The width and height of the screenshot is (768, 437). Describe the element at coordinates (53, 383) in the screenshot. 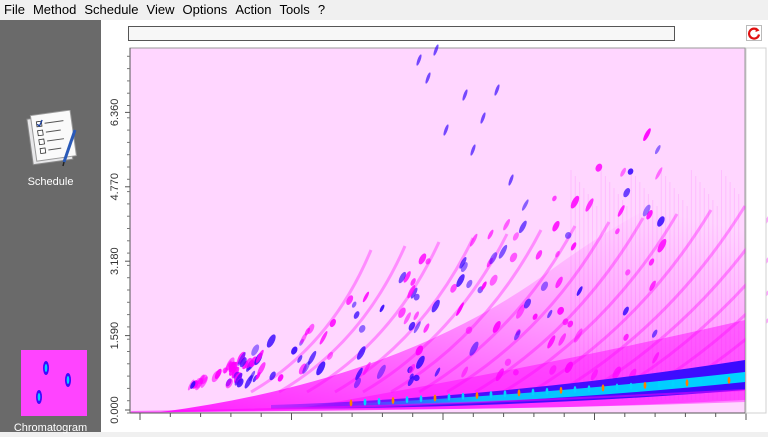

I see `chromatogram-thumbnail-icon` at that location.